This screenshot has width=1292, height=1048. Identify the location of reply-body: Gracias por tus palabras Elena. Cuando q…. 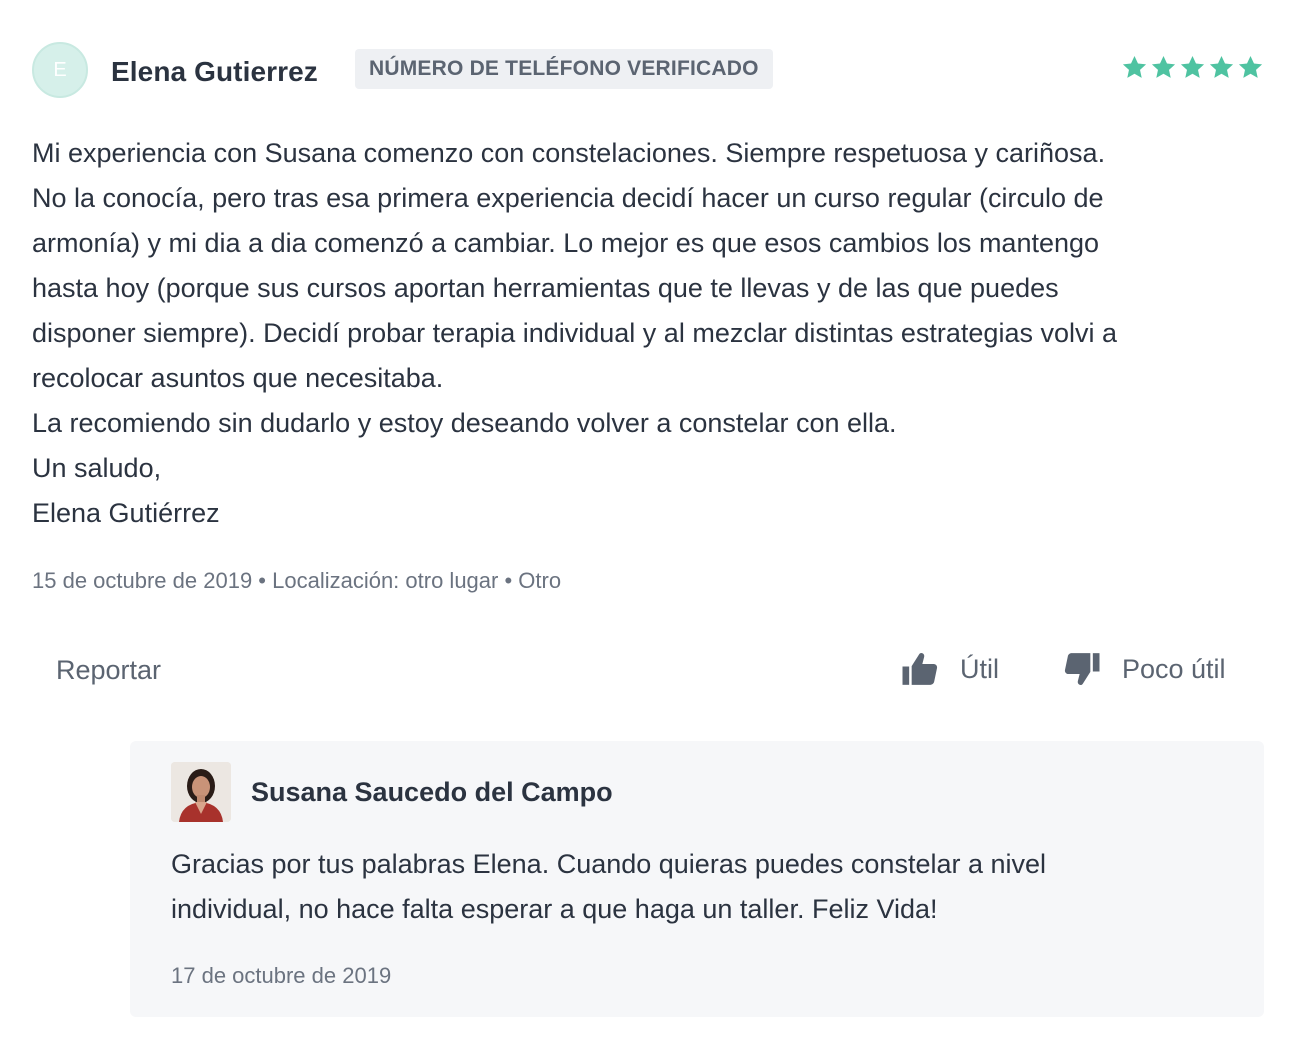
(701, 887).